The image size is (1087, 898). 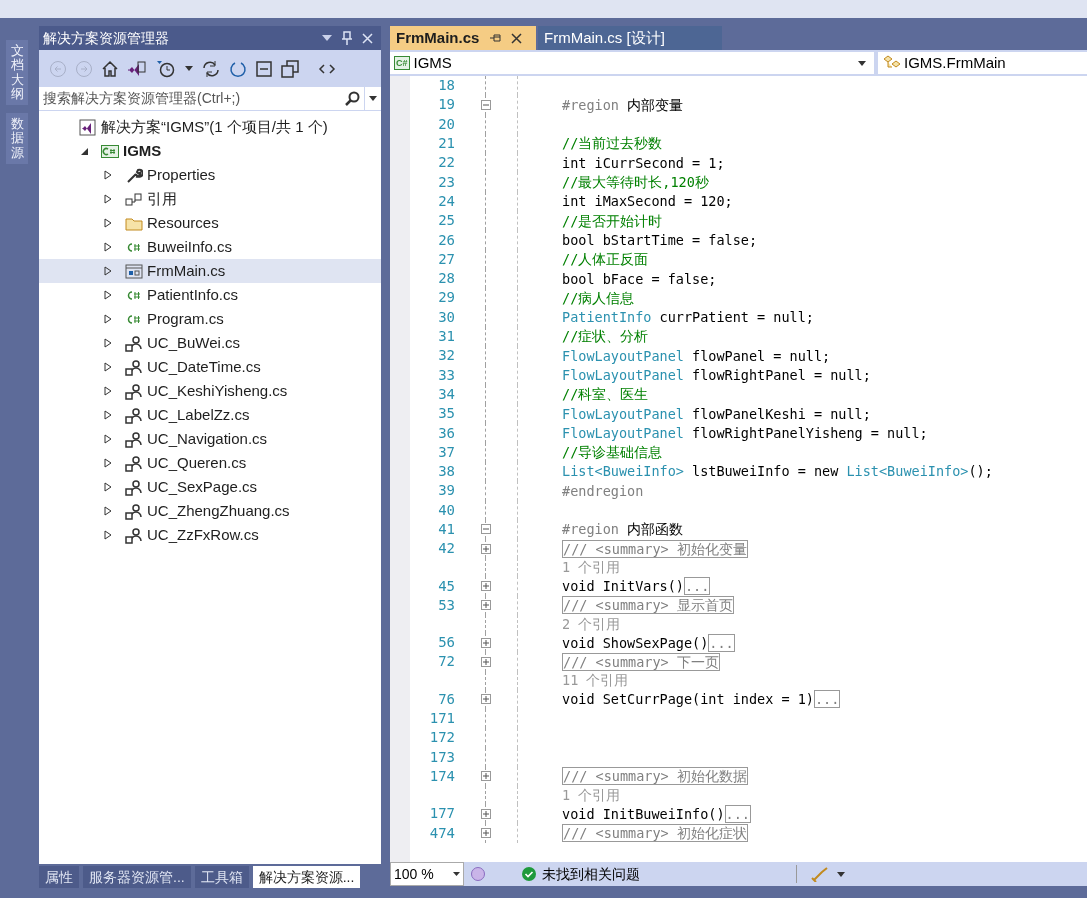 What do you see at coordinates (221, 877) in the screenshot?
I see `panel-tab: 工具箱` at bounding box center [221, 877].